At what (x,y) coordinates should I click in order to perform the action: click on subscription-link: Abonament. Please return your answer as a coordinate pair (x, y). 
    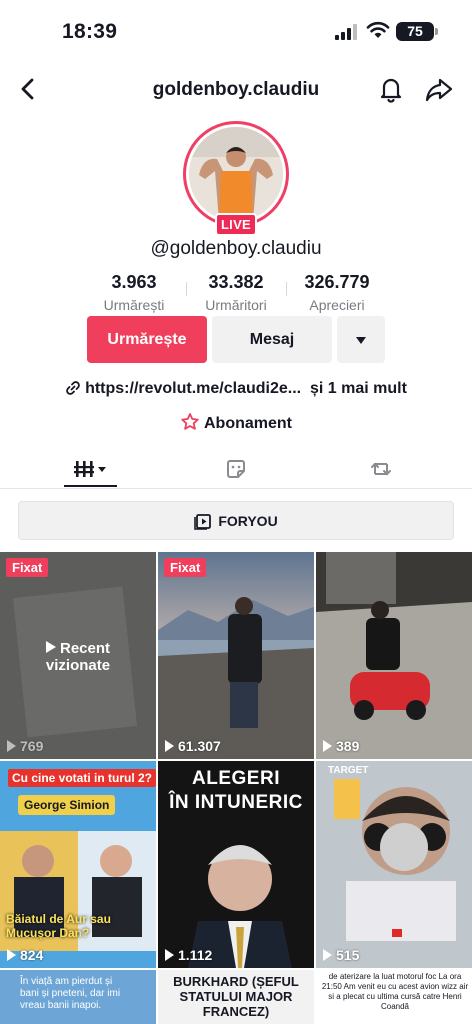
    Looking at the image, I should click on (236, 422).